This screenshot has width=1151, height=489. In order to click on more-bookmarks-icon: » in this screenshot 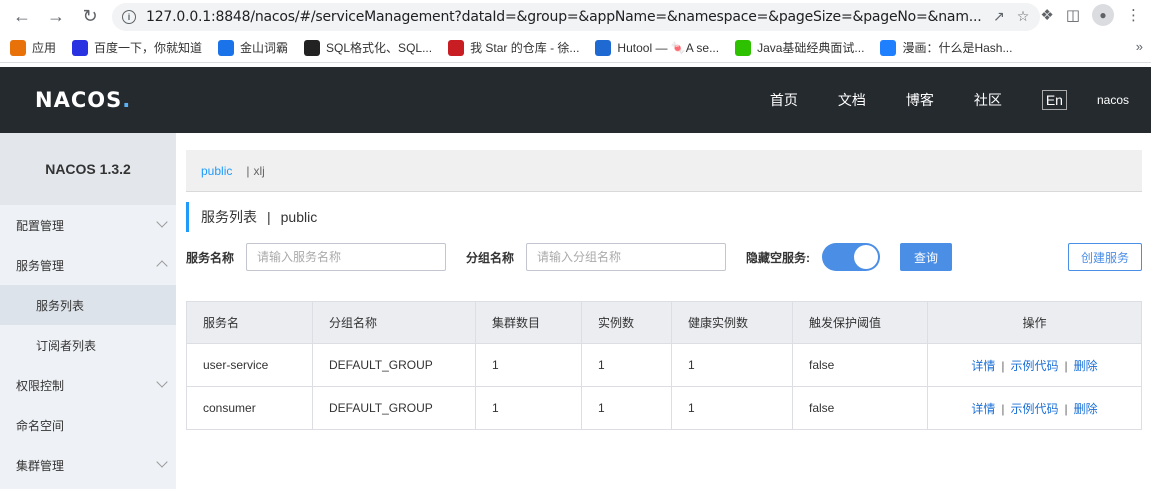, I will do `click(1139, 46)`.